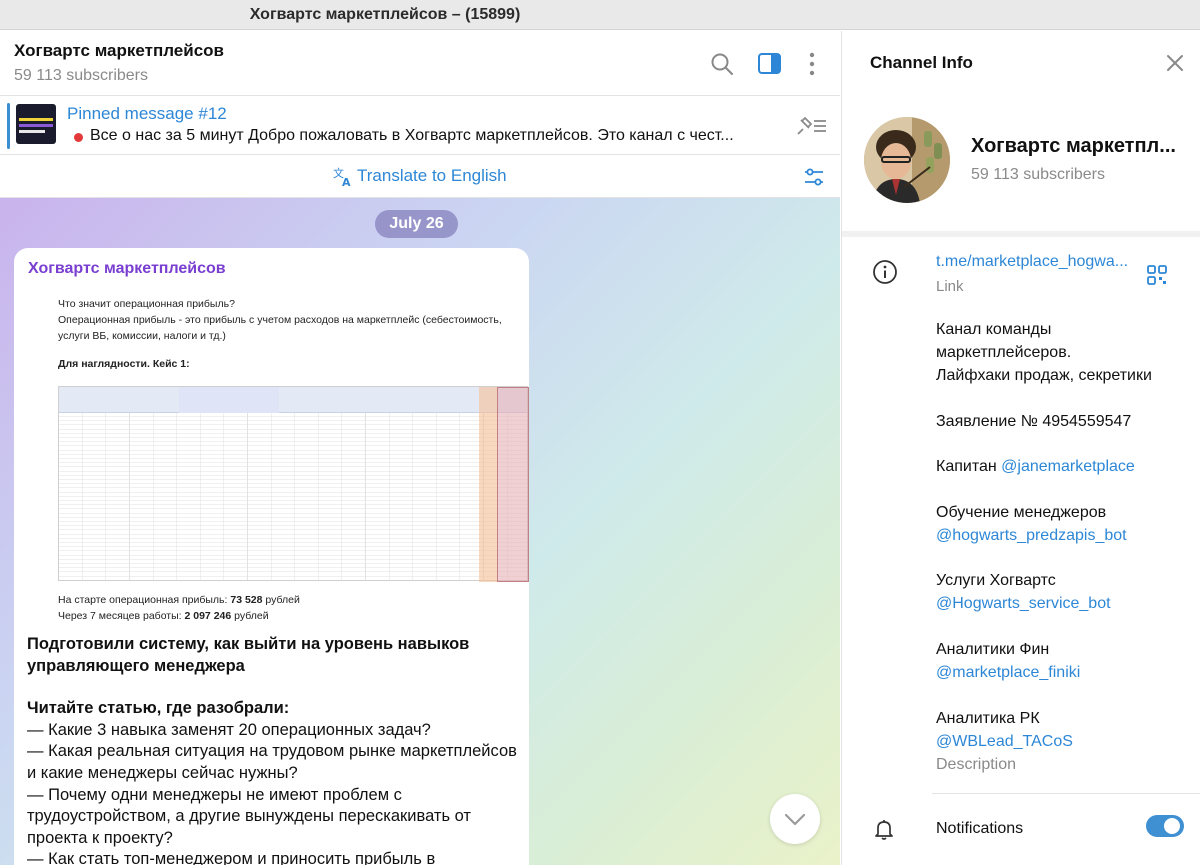  Describe the element at coordinates (1034, 421) in the screenshot. I see `statement-text: Заявление № 4954559547` at that location.